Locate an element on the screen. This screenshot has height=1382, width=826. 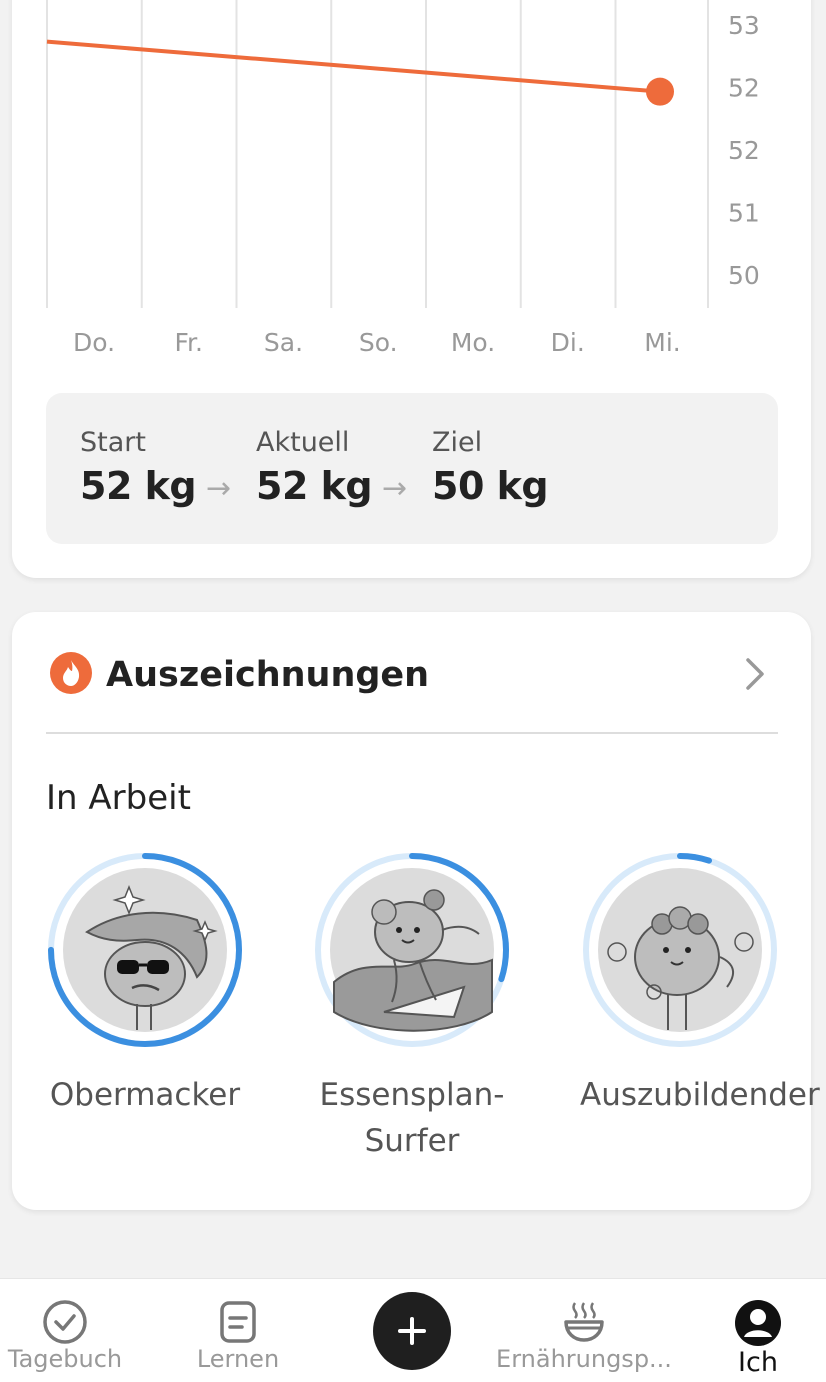
nav-item-lernen: Lernen is located at coordinates (238, 1330).